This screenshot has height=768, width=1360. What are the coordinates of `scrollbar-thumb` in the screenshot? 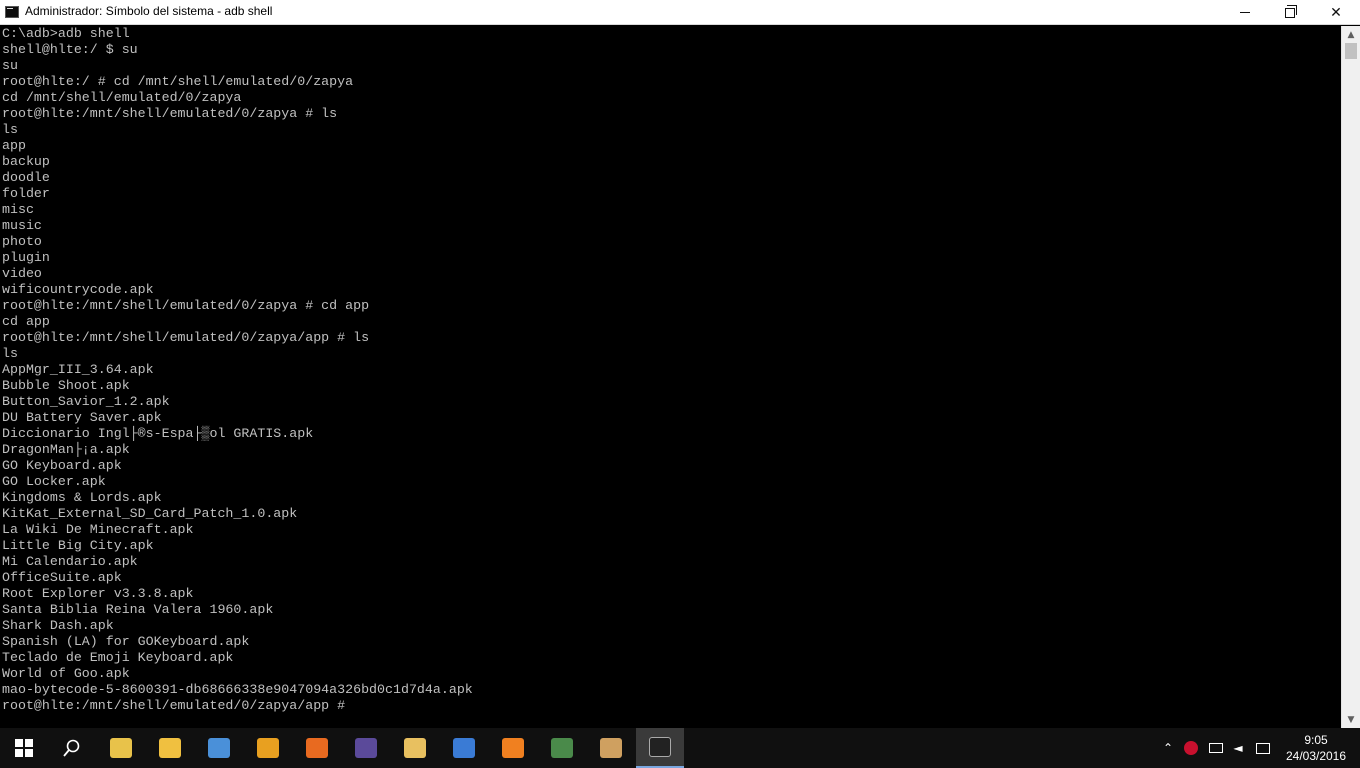 It's located at (1351, 51).